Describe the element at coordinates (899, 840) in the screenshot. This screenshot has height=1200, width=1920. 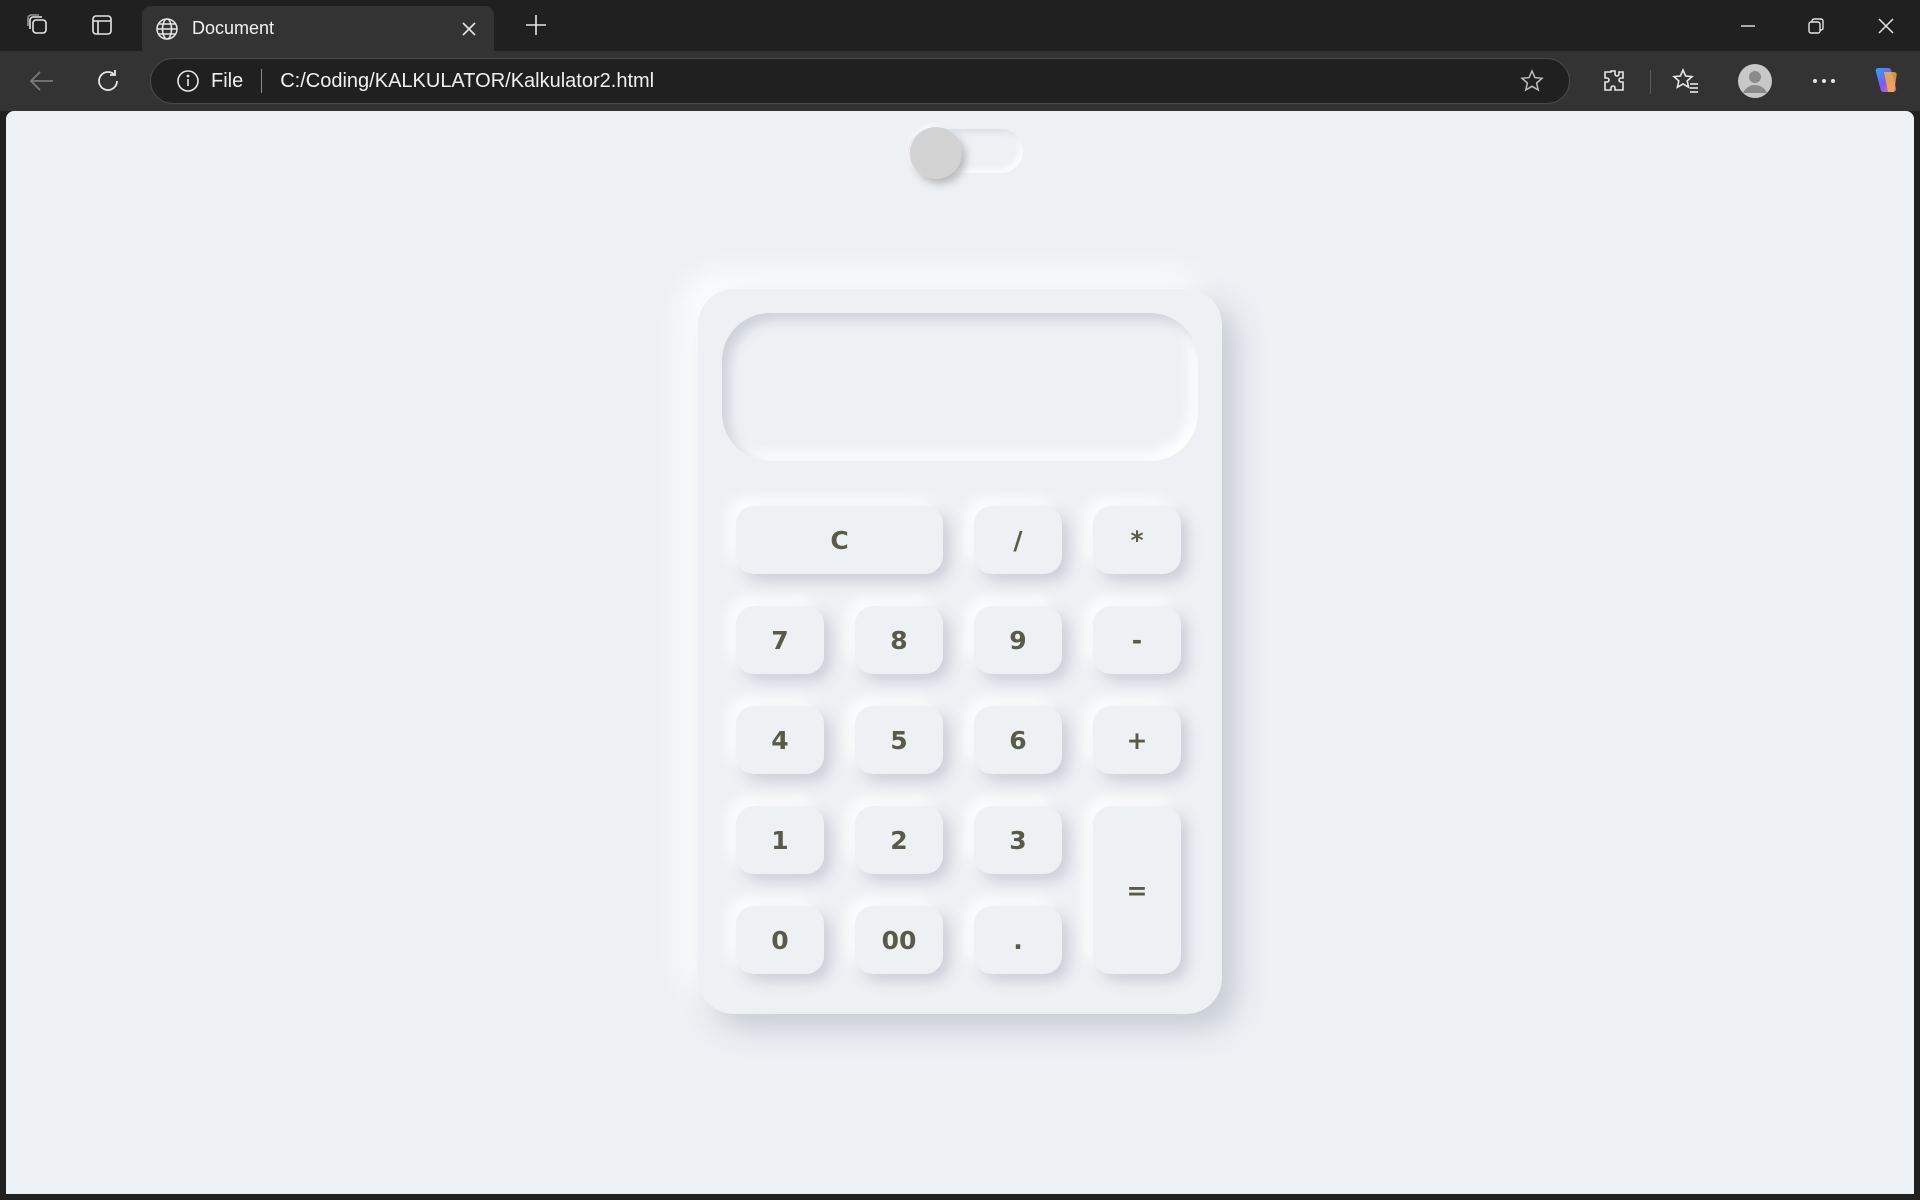
I see `key-2: 2` at that location.